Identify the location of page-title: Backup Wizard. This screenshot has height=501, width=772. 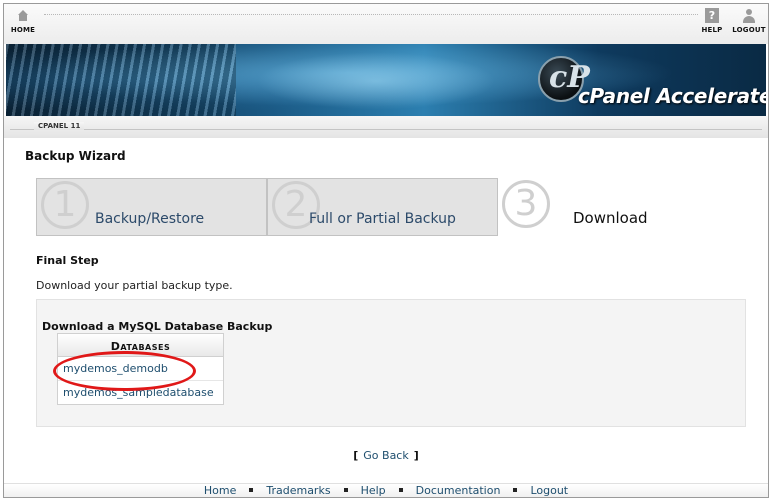
(75, 156).